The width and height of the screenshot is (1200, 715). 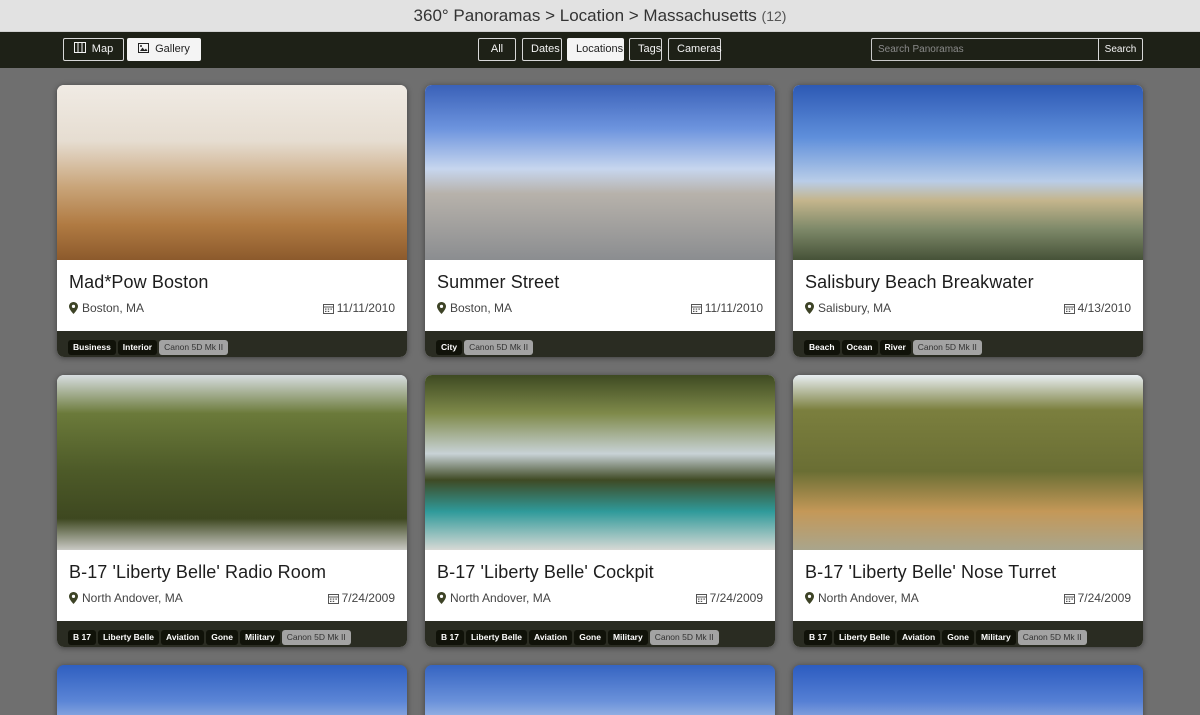 I want to click on panorama-date-text: 4/13/2010, so click(x=1104, y=308).